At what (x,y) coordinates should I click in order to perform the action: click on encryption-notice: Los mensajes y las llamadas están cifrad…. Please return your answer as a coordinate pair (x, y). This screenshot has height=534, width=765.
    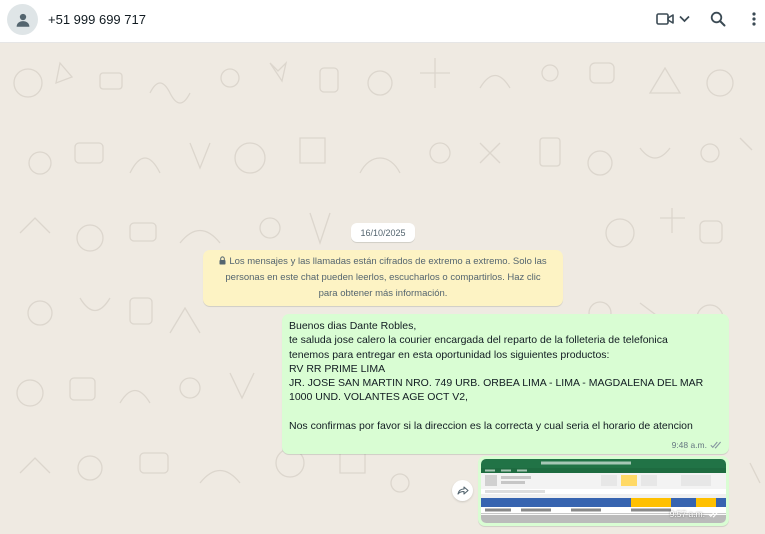
    Looking at the image, I should click on (383, 278).